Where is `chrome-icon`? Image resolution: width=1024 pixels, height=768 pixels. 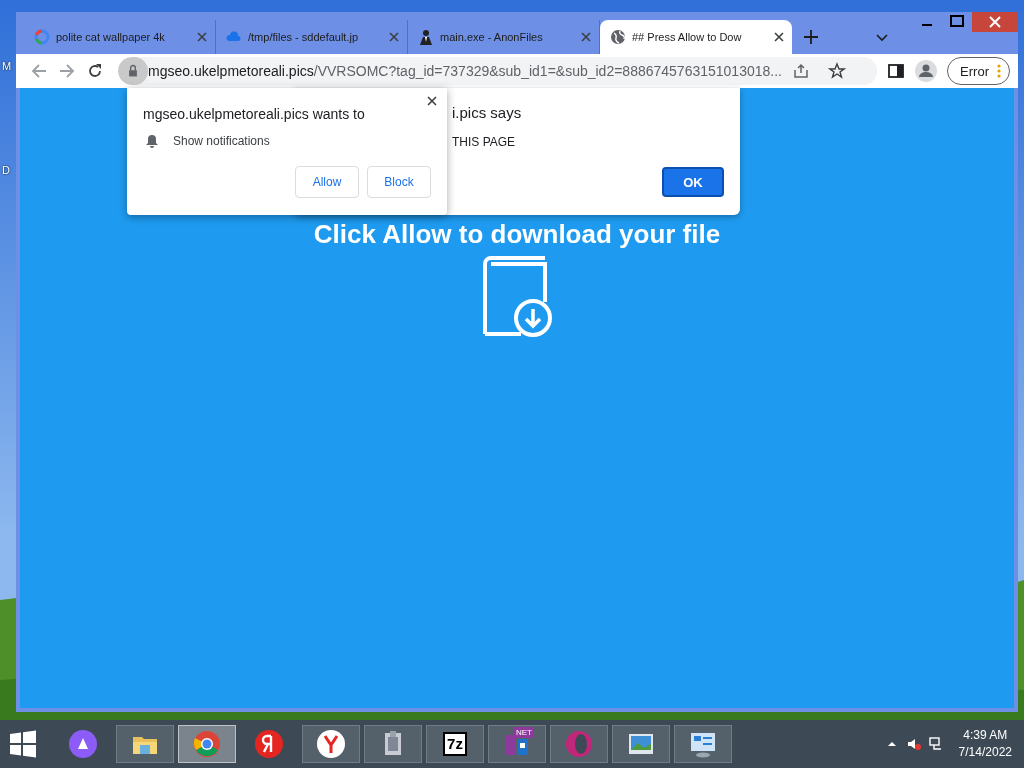
chrome-icon is located at coordinates (207, 744).